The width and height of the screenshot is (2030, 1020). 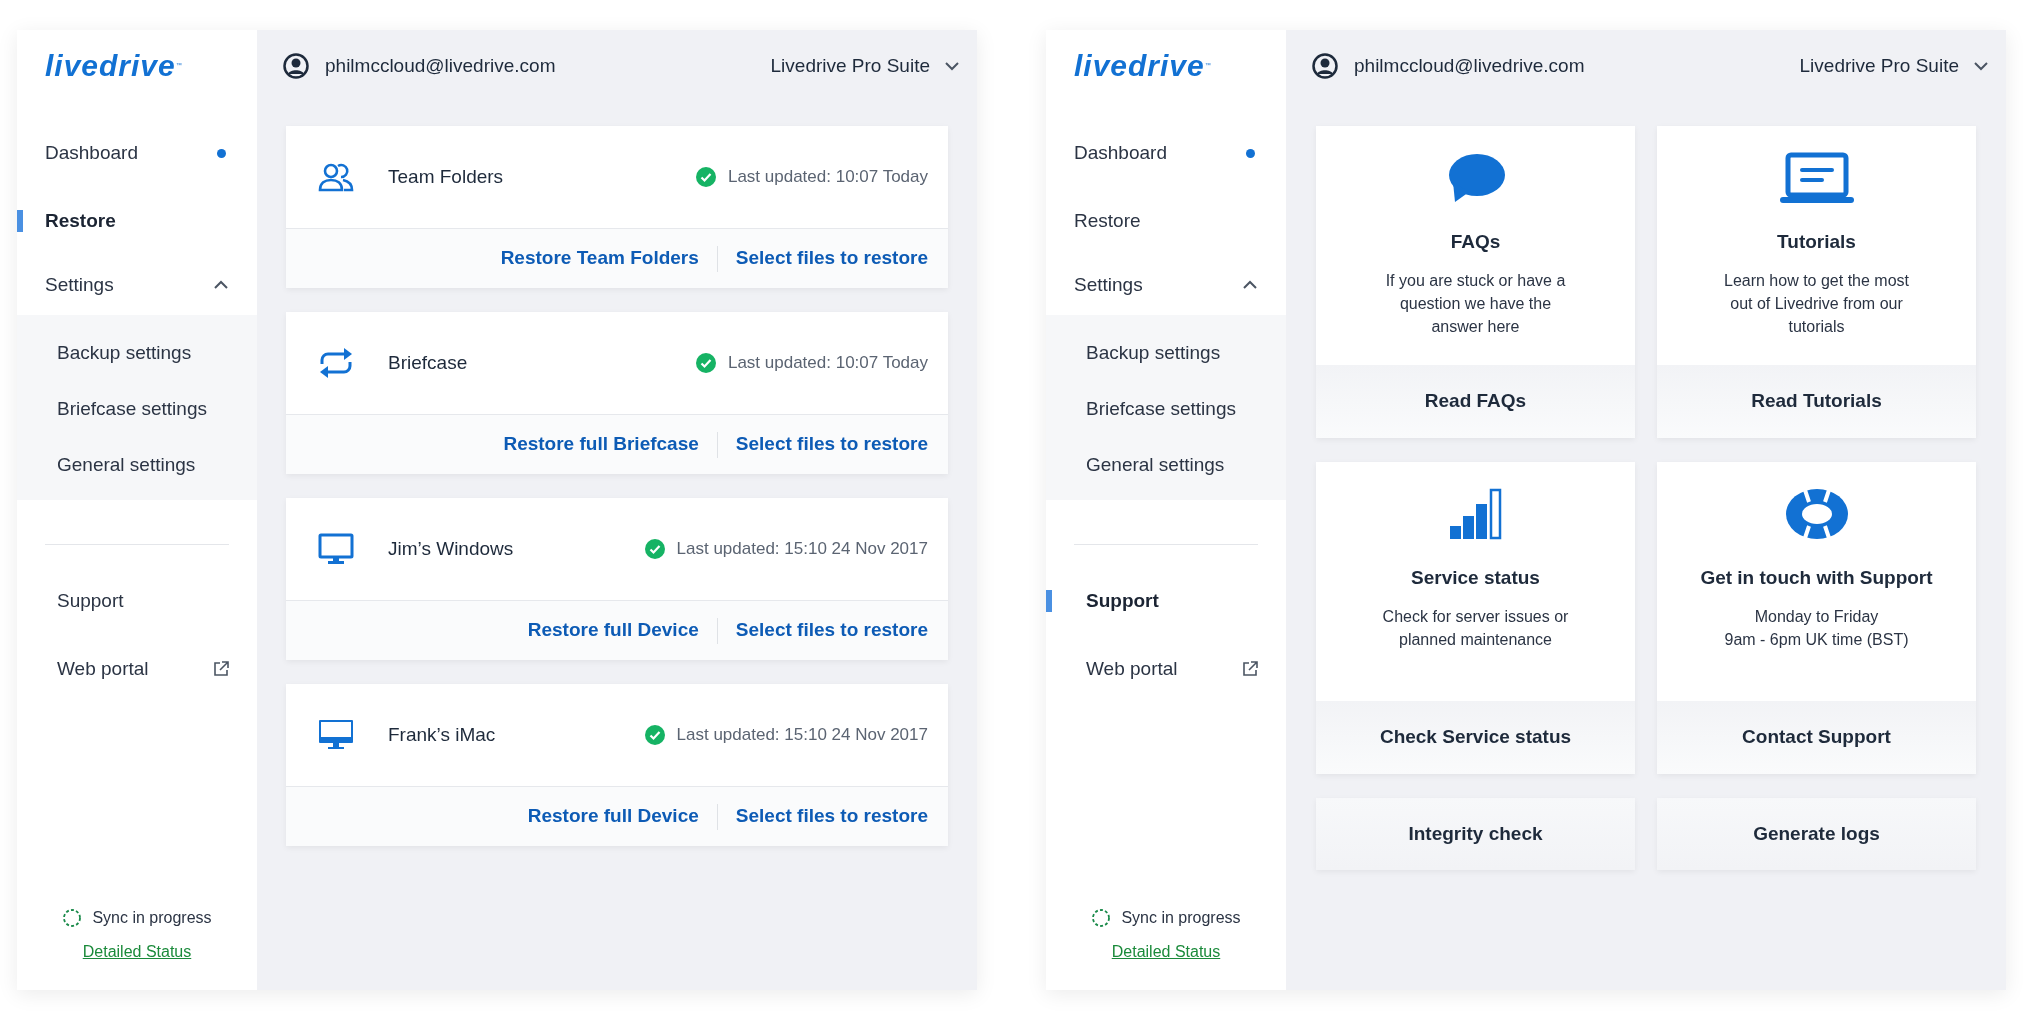 What do you see at coordinates (1816, 737) in the screenshot?
I see `card-action-button: Contact Support` at bounding box center [1816, 737].